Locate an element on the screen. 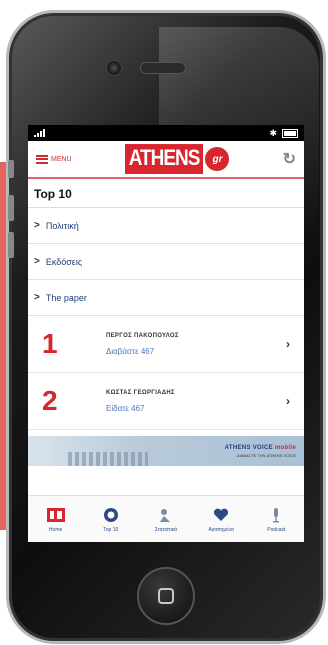 The width and height of the screenshot is (328, 645). tab-bar: Home Top 10 Στατιστικά Αγαπημένα Podcast is located at coordinates (166, 518).